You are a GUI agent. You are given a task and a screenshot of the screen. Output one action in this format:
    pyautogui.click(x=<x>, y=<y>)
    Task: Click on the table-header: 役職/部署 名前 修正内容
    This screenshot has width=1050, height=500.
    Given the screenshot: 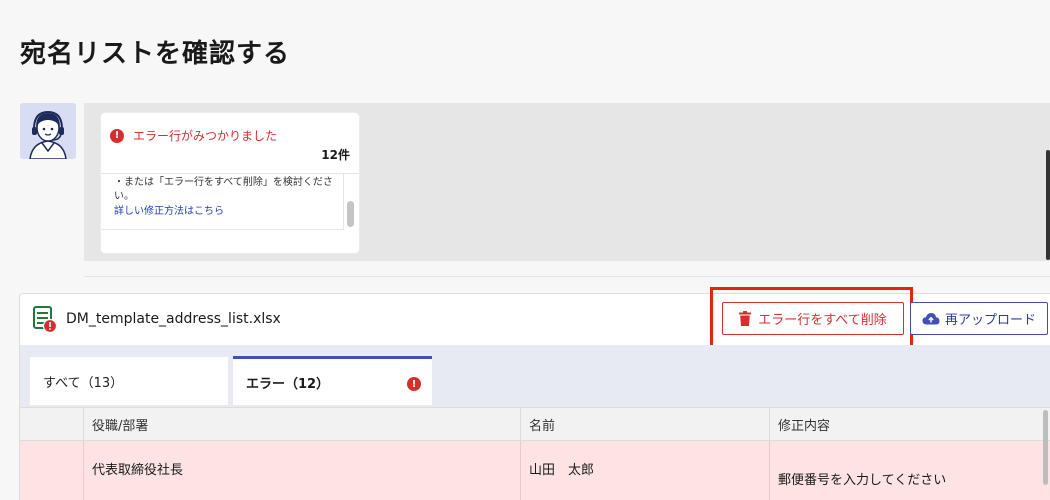 What is the action you would take?
    pyautogui.click(x=535, y=424)
    